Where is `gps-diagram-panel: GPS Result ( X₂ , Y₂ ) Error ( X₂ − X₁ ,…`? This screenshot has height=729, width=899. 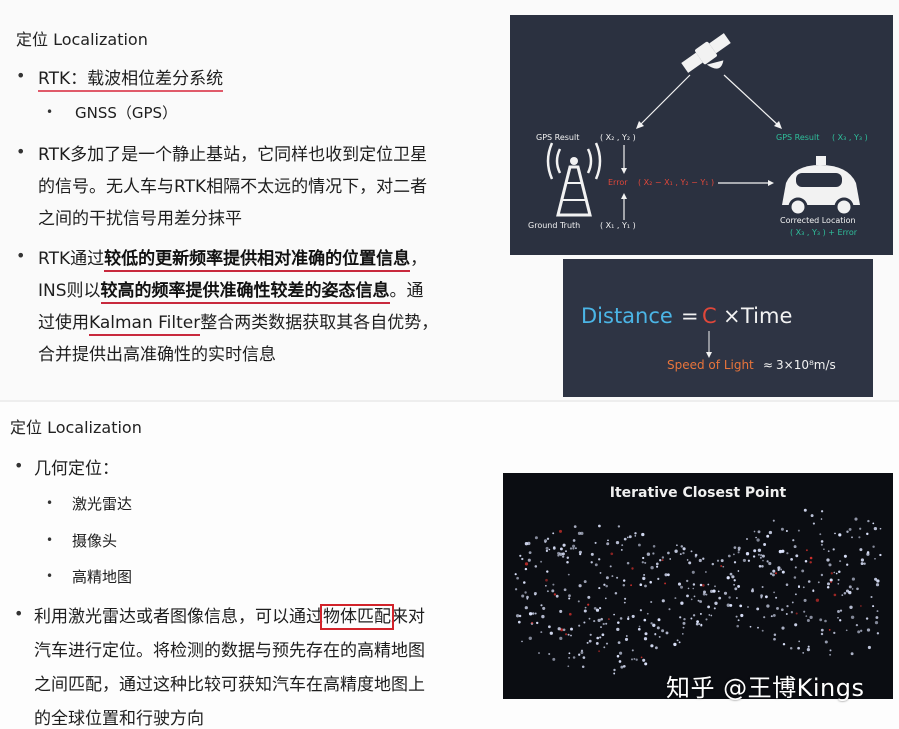 gps-diagram-panel: GPS Result ( X₂ , Y₂ ) Error ( X₂ − X₁ ,… is located at coordinates (701, 135).